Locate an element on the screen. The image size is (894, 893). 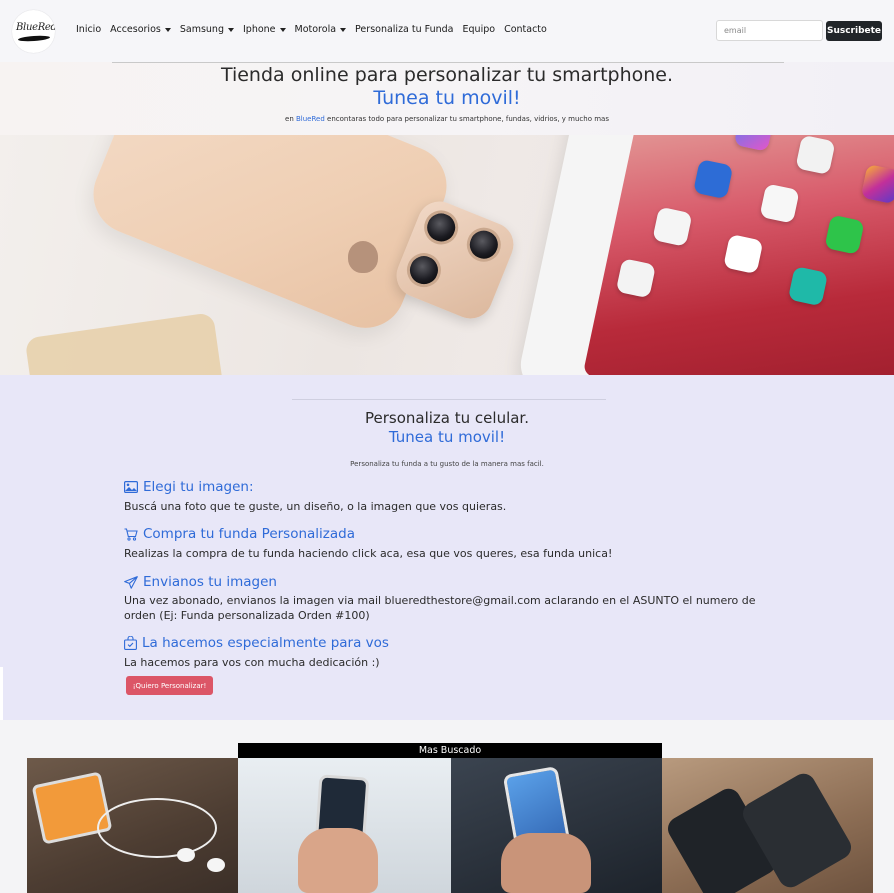
email-input is located at coordinates (769, 30).